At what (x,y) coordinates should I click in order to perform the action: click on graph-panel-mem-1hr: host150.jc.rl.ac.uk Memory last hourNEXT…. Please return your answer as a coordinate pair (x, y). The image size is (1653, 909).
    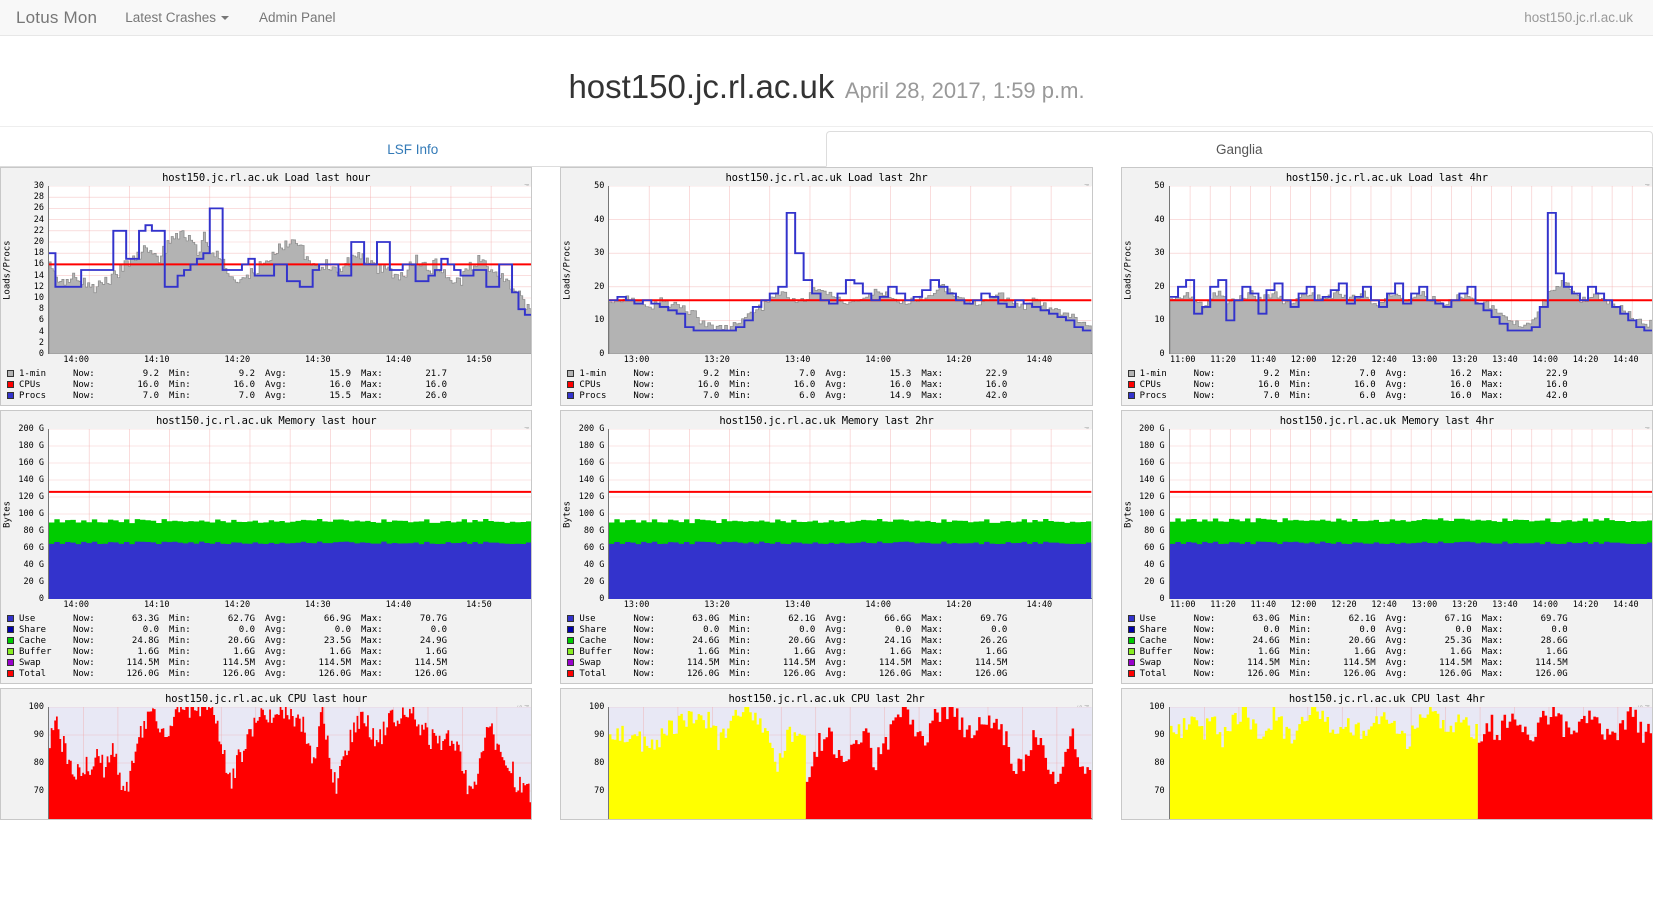
    Looking at the image, I should click on (266, 547).